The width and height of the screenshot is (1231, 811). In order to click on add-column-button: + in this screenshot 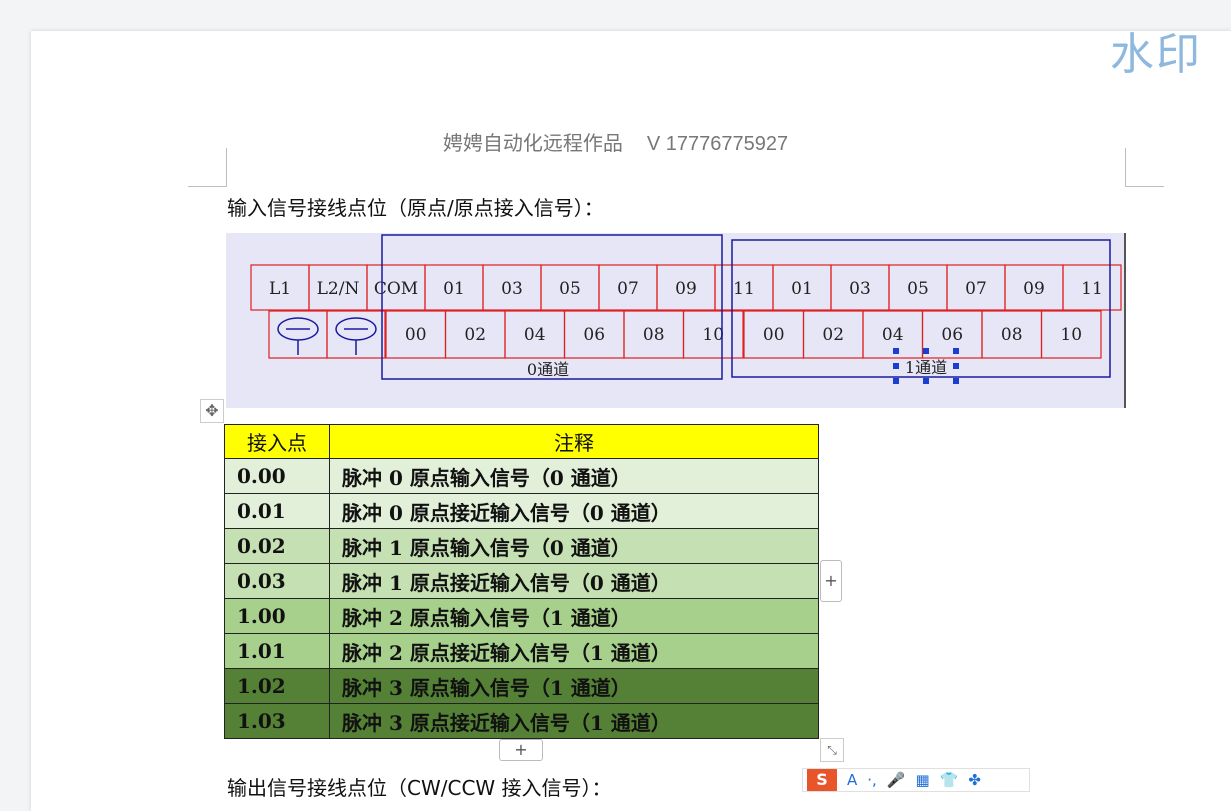, I will do `click(831, 581)`.